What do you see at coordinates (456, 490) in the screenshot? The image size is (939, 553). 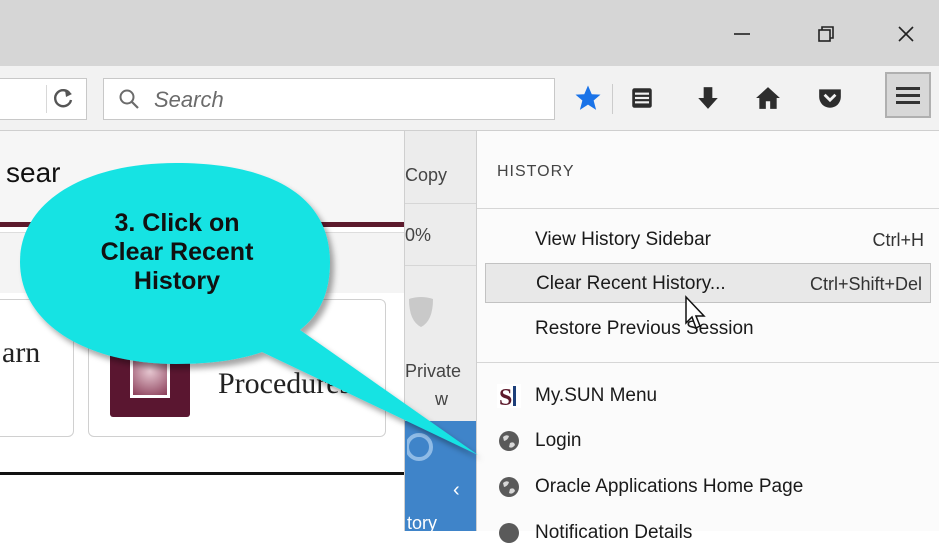 I see `chevron-left-icon: ‹` at bounding box center [456, 490].